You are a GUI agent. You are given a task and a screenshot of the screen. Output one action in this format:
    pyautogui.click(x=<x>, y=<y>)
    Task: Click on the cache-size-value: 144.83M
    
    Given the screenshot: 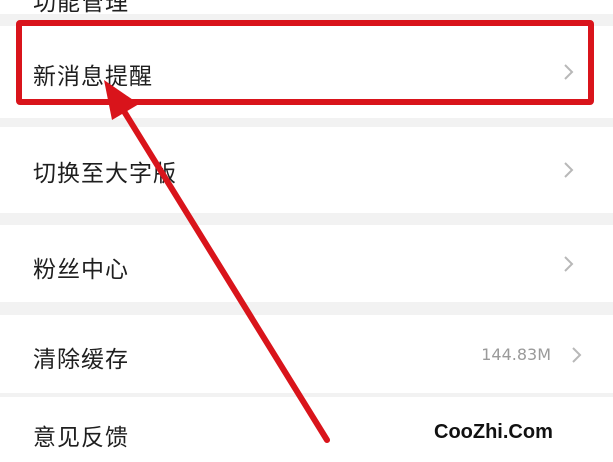 What is the action you would take?
    pyautogui.click(x=516, y=354)
    